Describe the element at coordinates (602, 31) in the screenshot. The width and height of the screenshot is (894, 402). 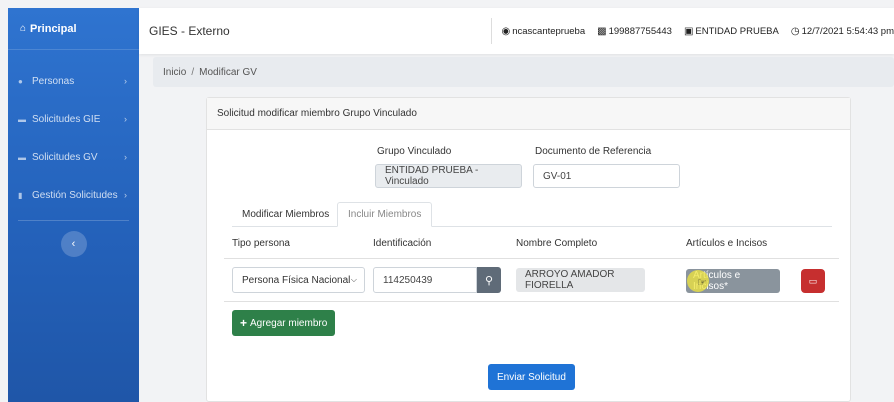
I see `id-card-icon: ▩` at that location.